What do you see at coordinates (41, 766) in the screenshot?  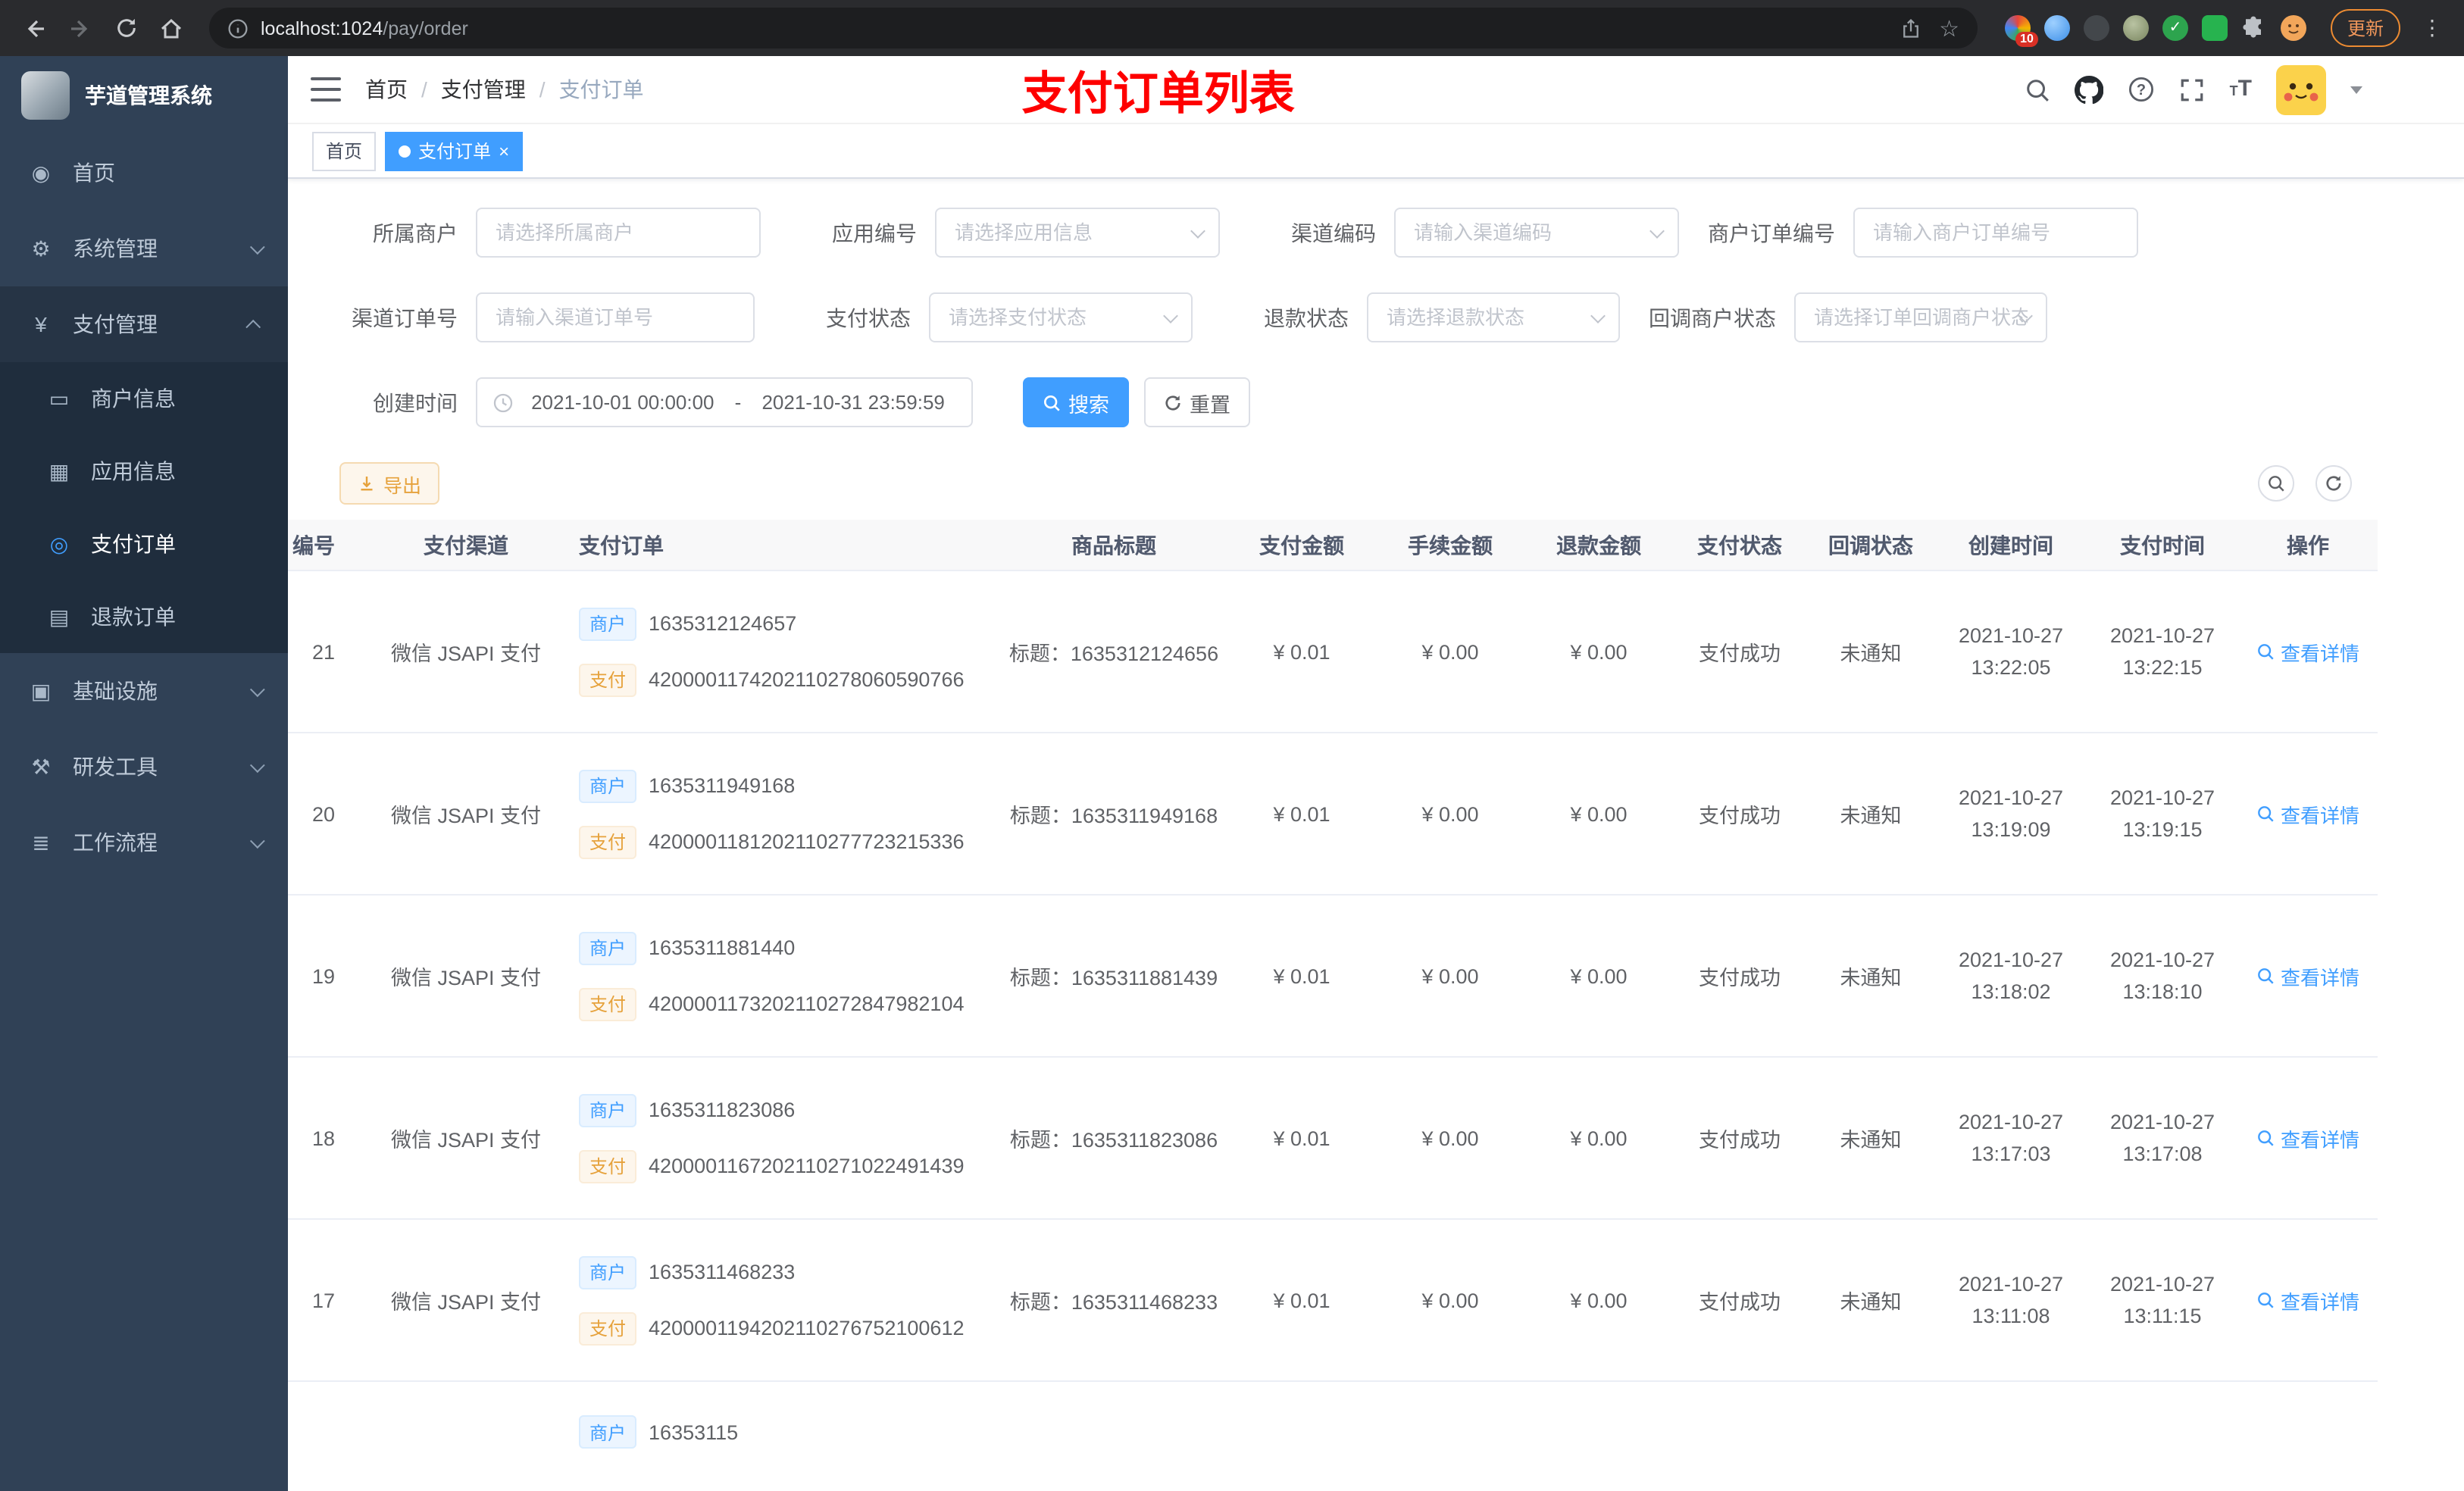 I see `tools-icon: ⚒` at bounding box center [41, 766].